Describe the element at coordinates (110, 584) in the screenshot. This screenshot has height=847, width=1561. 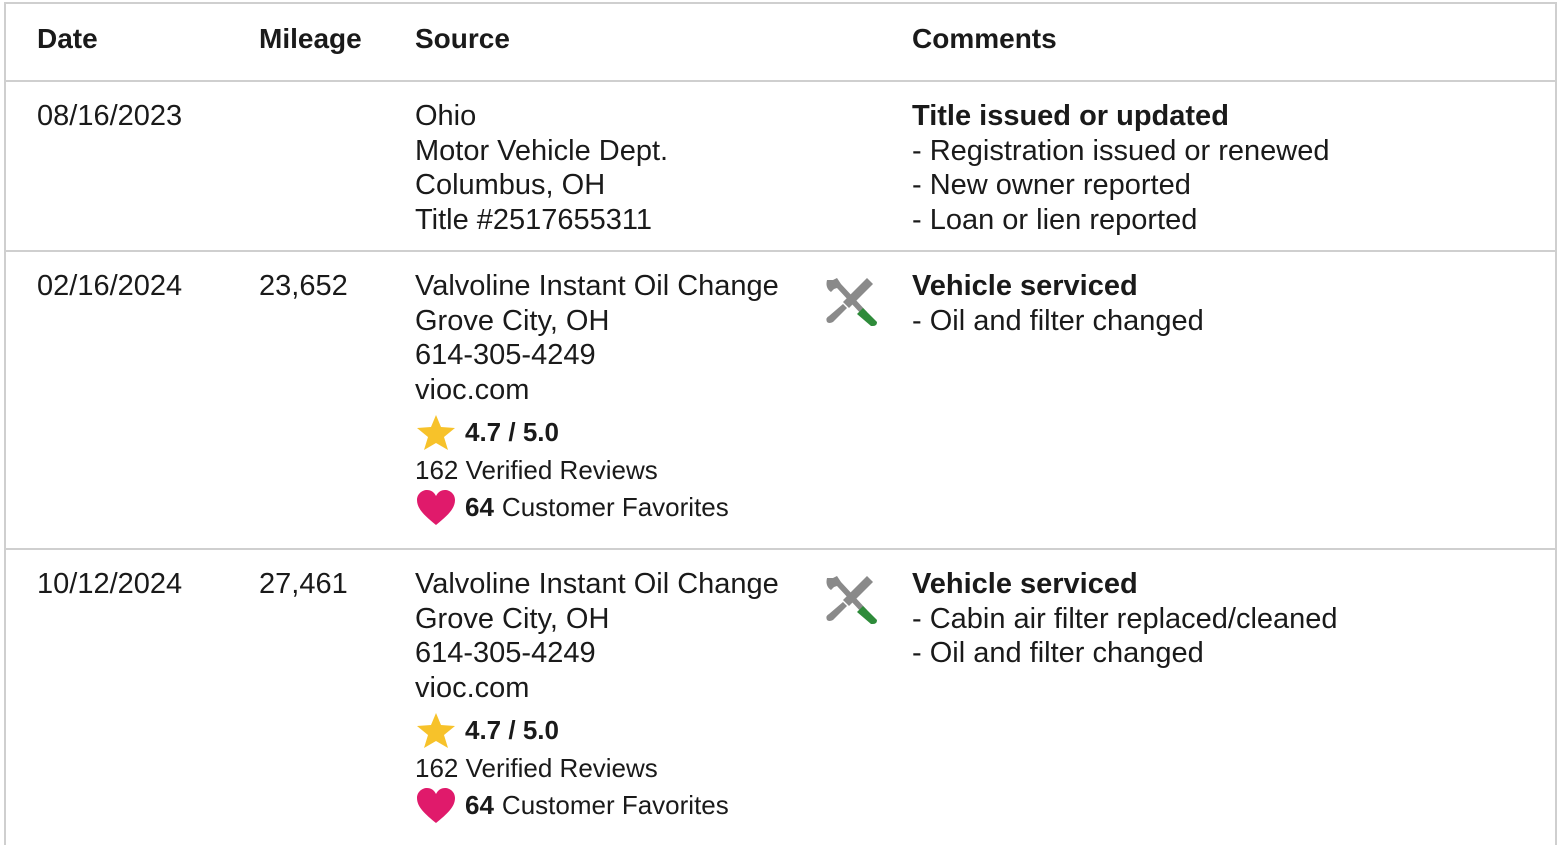
I see `record-date: 10/12/2024` at that location.